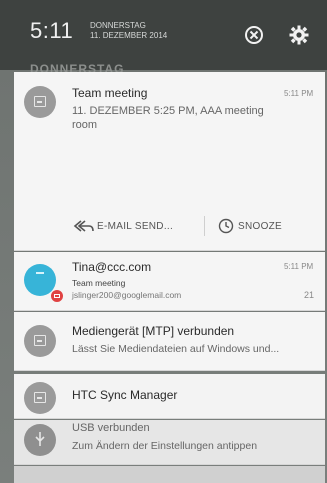  I want to click on date-block: DONNERSTAG 11. DEZEMBER 2014, so click(128, 31).